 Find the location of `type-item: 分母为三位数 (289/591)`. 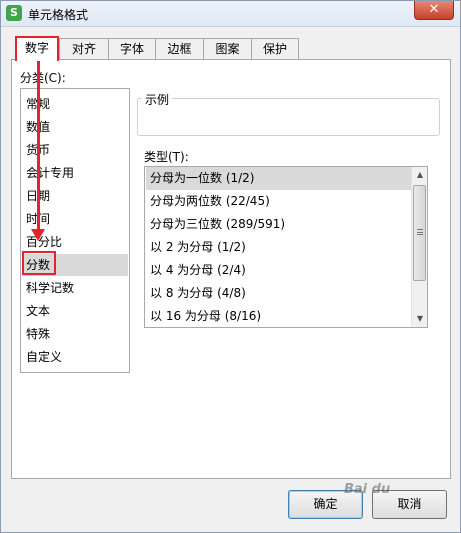

type-item: 分母为三位数 (289/591) is located at coordinates (278, 224).